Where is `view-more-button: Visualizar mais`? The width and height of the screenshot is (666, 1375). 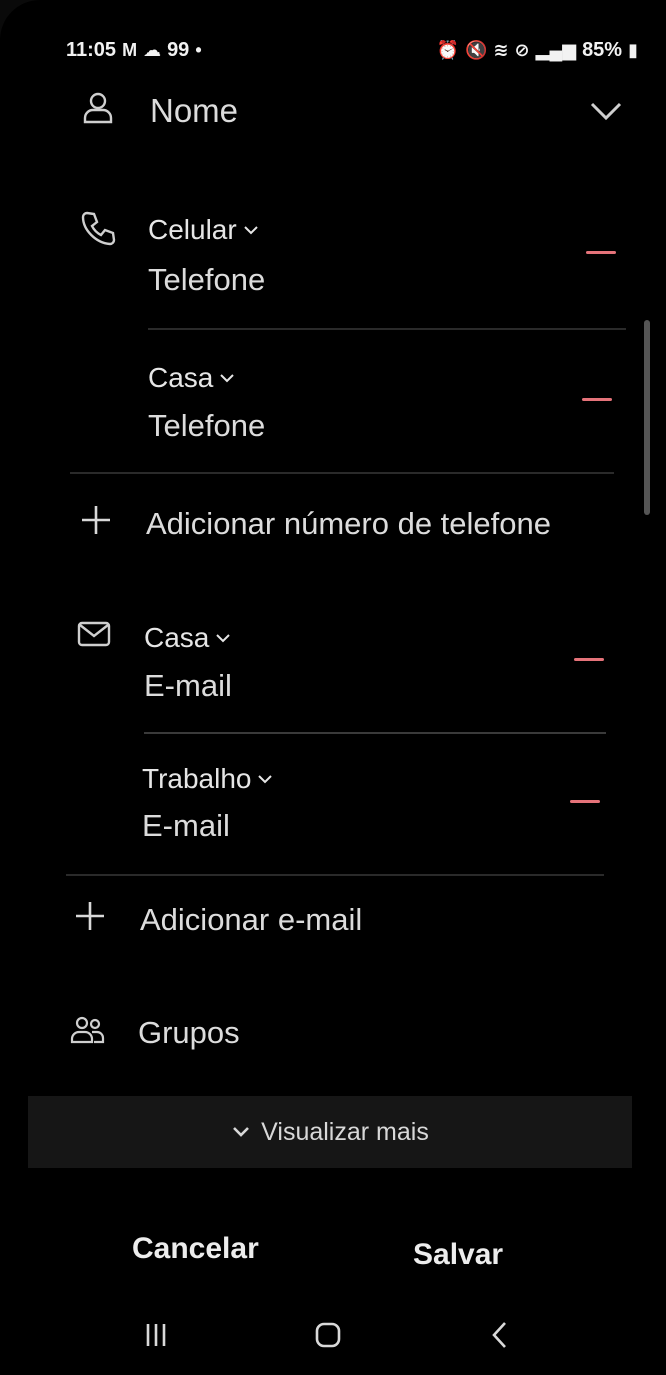
view-more-button: Visualizar mais is located at coordinates (330, 1132).